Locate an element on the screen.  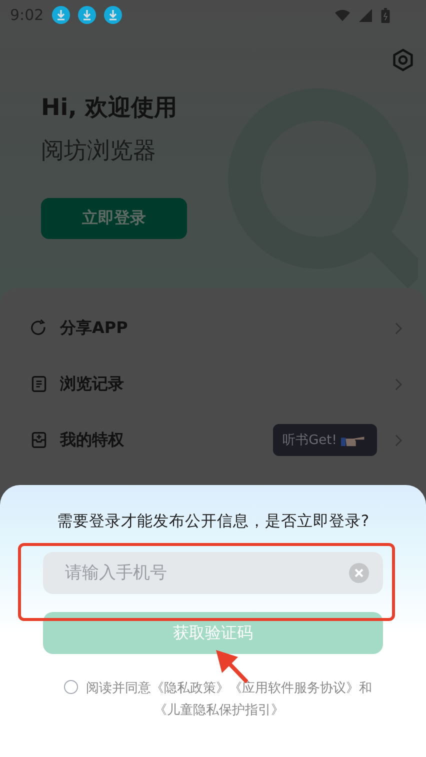
badge-text: 听书Get! is located at coordinates (309, 440).